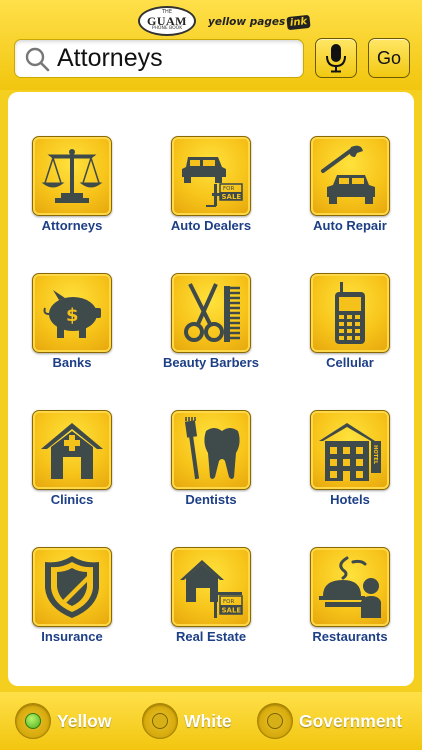 This screenshot has width=422, height=750. I want to click on radio-white: White, so click(187, 721).